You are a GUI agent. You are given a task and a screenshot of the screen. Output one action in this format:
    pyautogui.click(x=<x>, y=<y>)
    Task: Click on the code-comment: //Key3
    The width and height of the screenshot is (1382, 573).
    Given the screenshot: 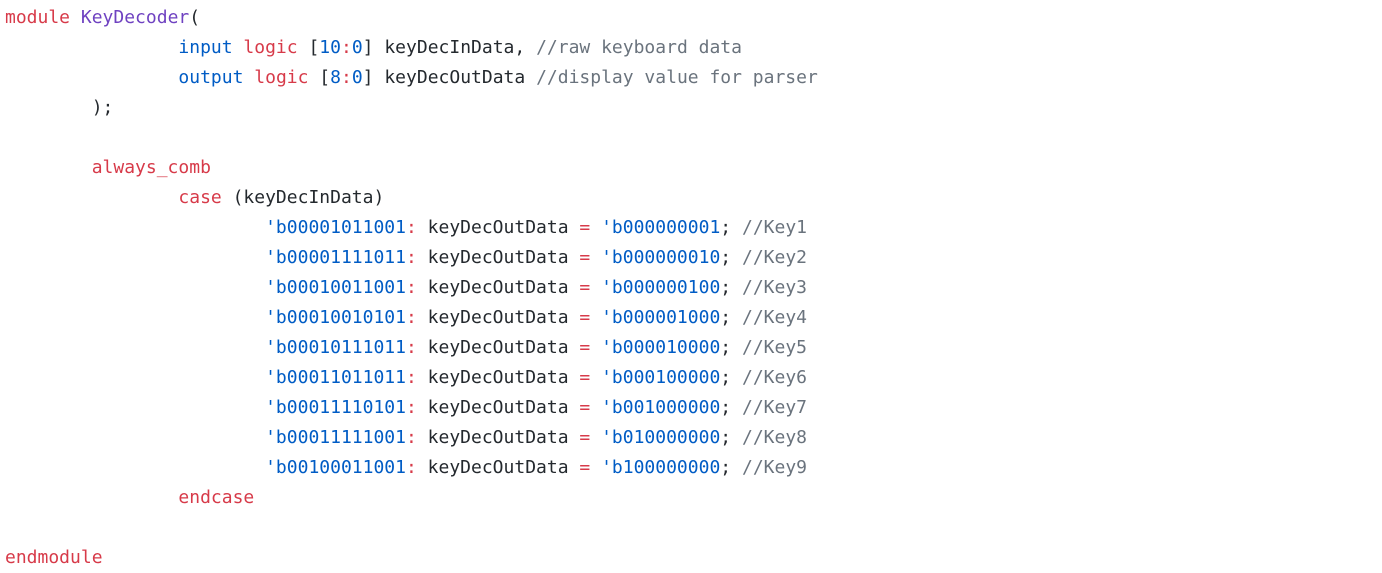 What is the action you would take?
    pyautogui.click(x=774, y=287)
    